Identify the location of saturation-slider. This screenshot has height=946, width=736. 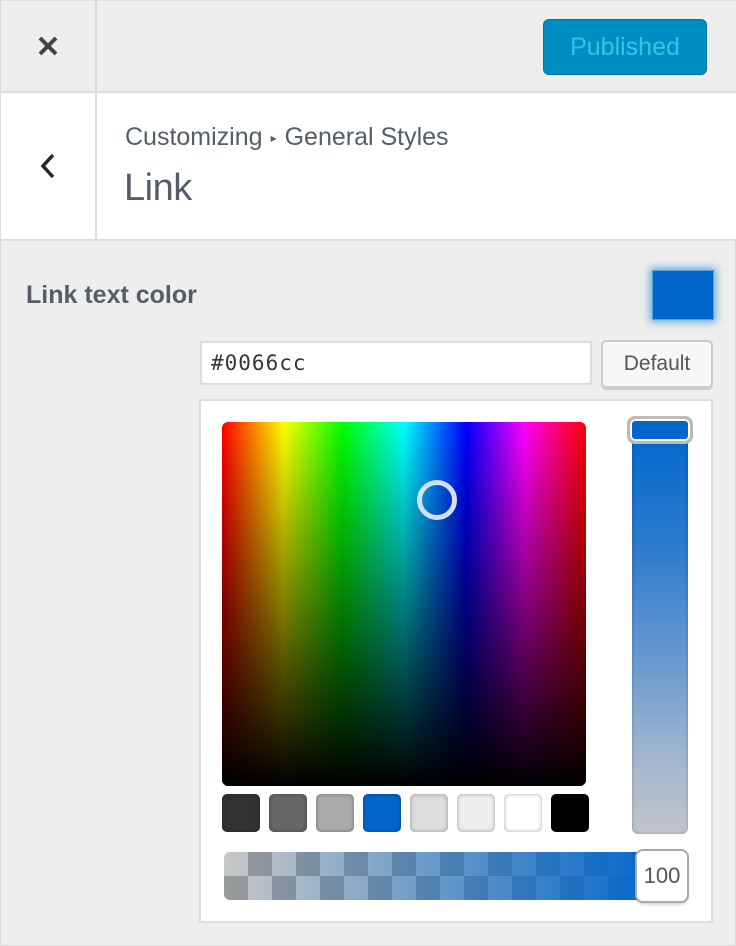
(660, 628).